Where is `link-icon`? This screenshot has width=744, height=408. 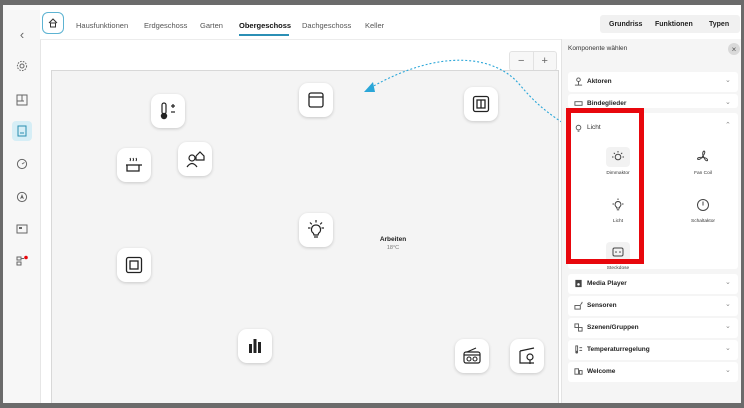
link-icon is located at coordinates (578, 103).